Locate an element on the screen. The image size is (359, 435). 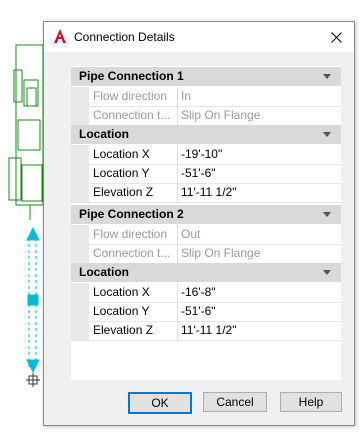
category-location-2: Location is located at coordinates (206, 272).